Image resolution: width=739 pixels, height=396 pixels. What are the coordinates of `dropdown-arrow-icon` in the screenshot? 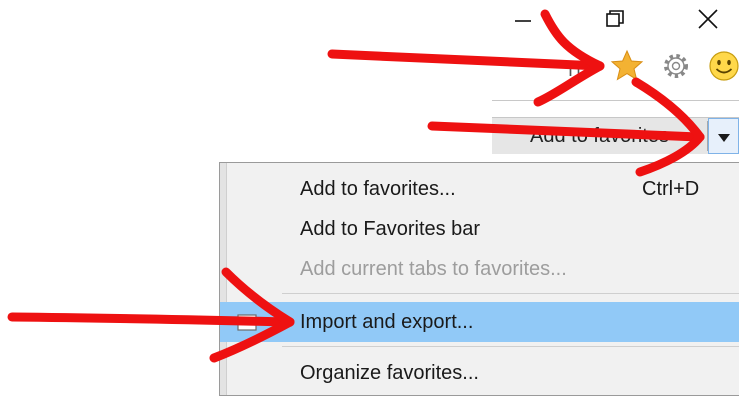 It's located at (724, 138).